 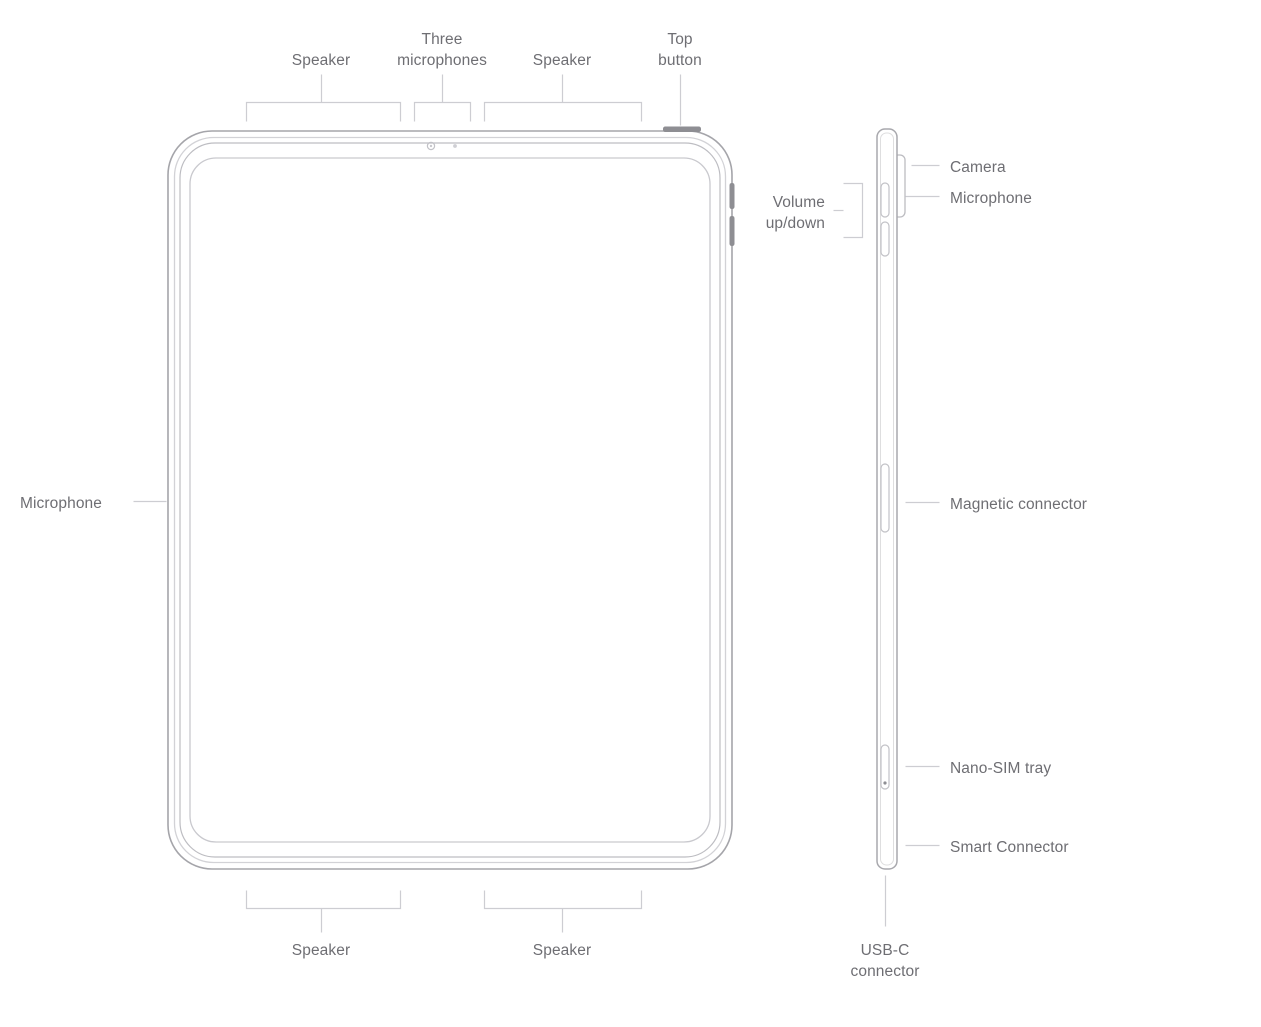 What do you see at coordinates (795, 213) in the screenshot?
I see `label-volume-up-down: Volume up/down` at bounding box center [795, 213].